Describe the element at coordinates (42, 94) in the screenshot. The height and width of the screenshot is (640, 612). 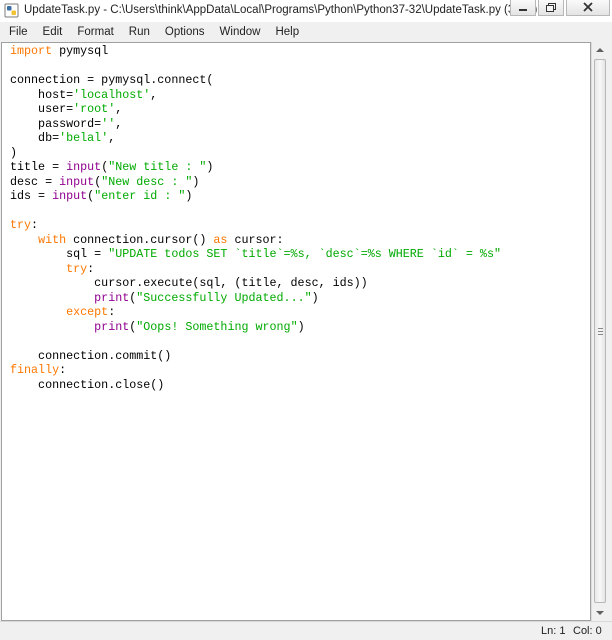
I see `code-token: host=` at that location.